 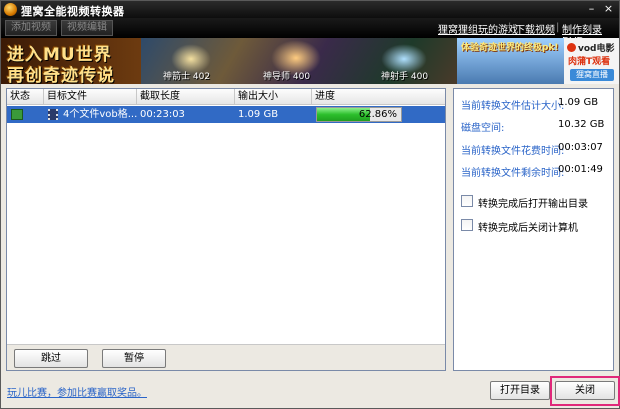 I want to click on title-bar: 狸窝全能视频转换器 – ×, so click(x=310, y=9).